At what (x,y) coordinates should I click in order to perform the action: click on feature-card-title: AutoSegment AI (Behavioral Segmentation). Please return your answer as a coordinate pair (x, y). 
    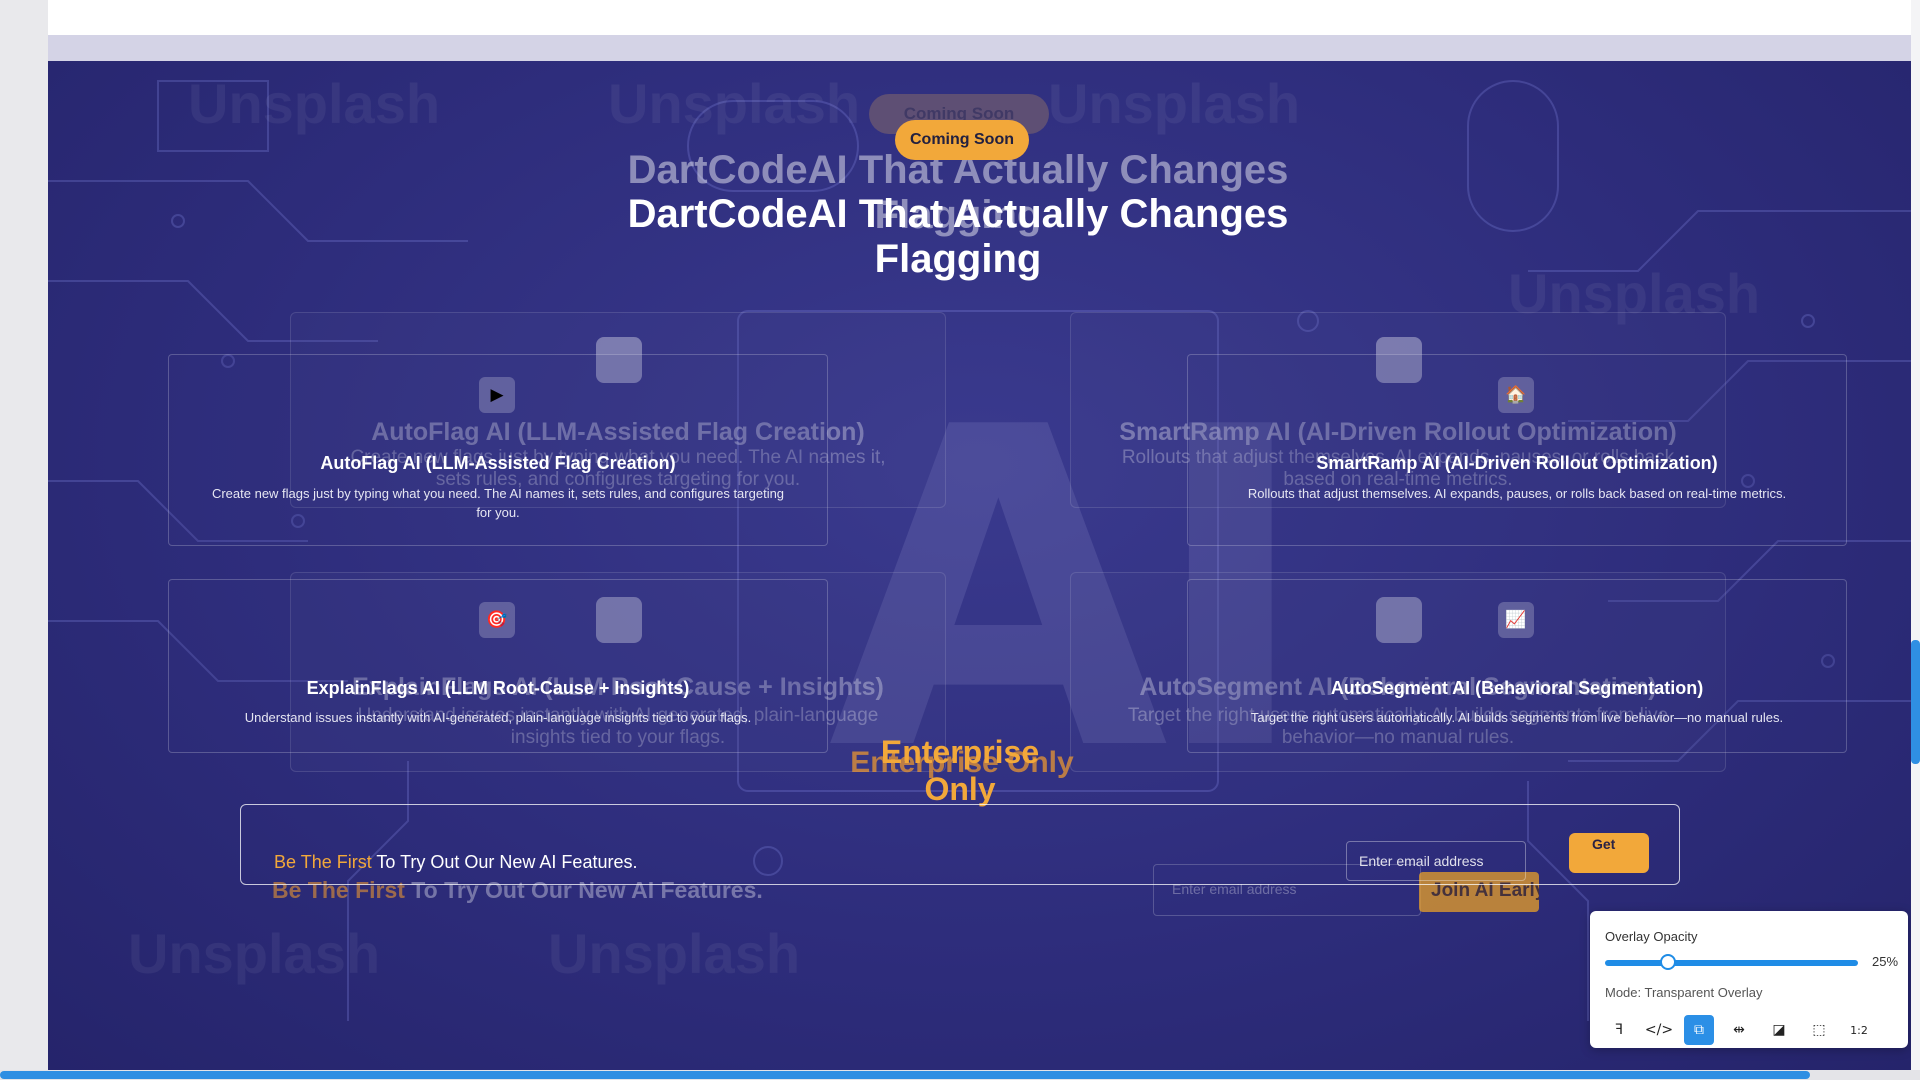
    Looking at the image, I should click on (1517, 688).